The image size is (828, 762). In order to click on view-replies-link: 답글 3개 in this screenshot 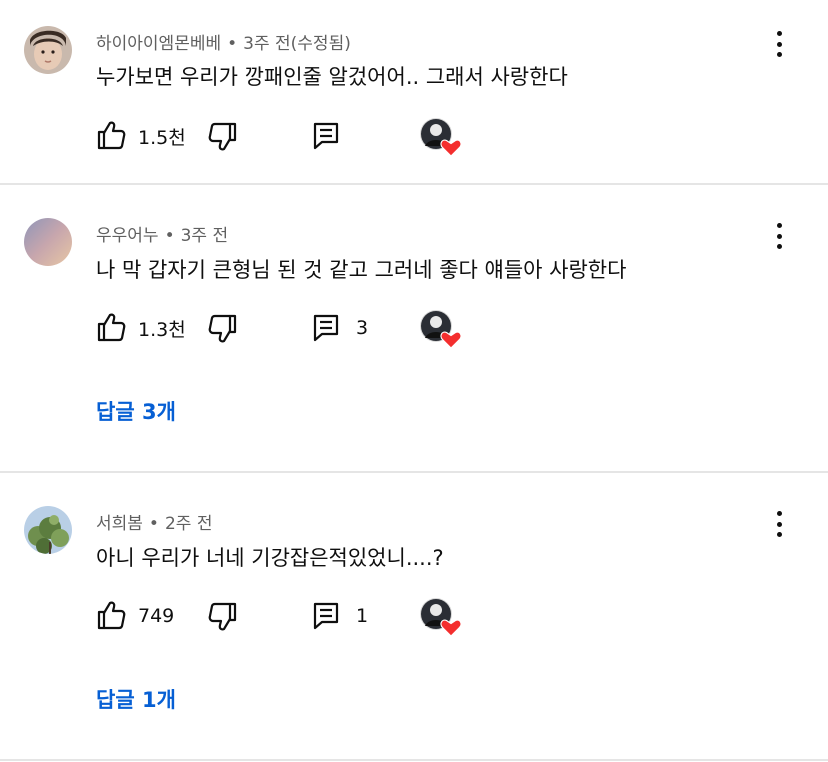, I will do `click(136, 411)`.